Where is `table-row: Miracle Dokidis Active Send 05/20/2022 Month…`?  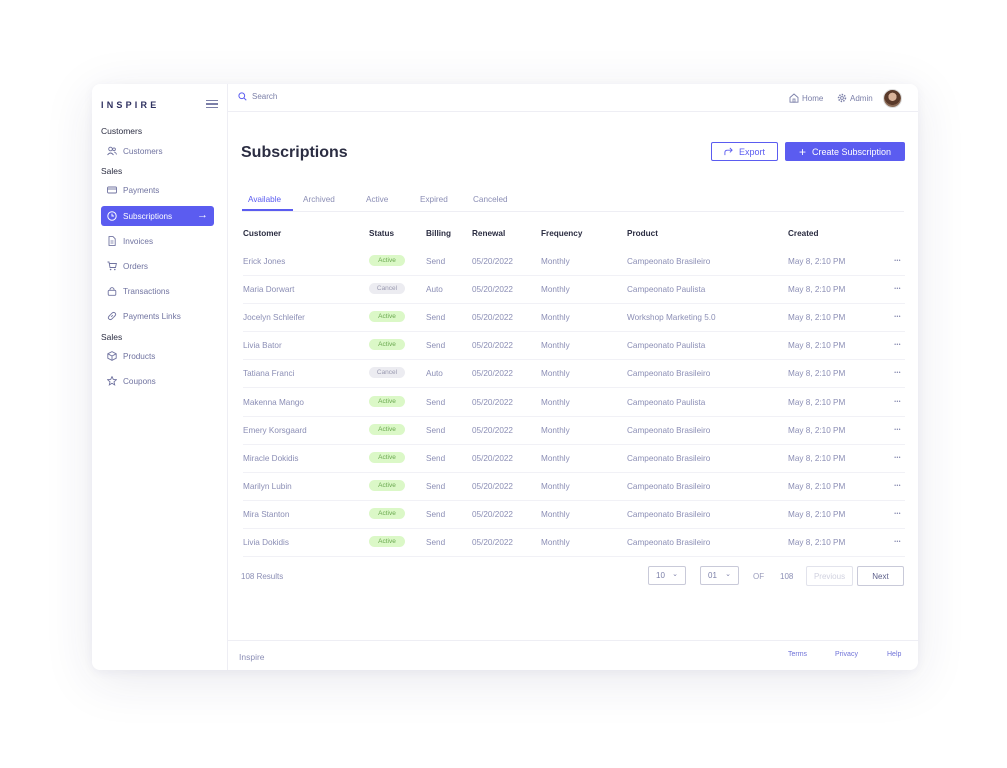
table-row: Miracle Dokidis Active Send 05/20/2022 Month… is located at coordinates (574, 458).